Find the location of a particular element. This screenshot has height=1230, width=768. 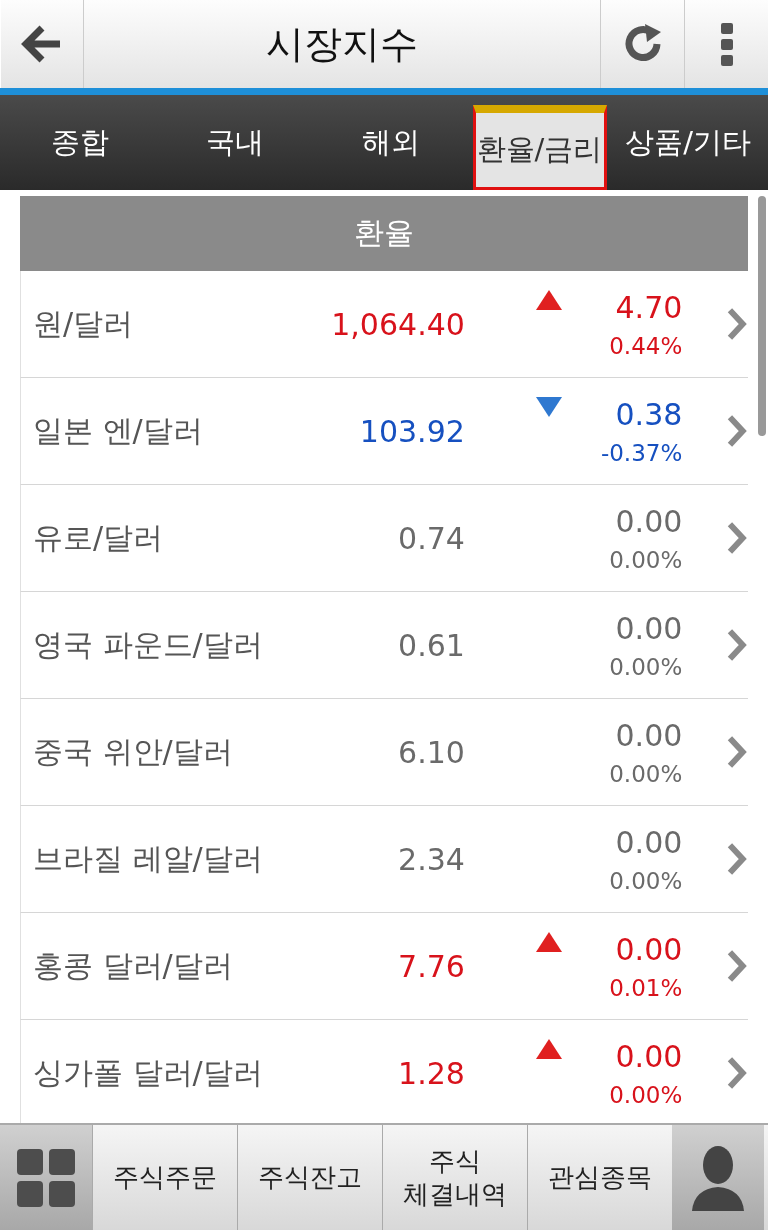

tab: 상품/기타 is located at coordinates (688, 142).